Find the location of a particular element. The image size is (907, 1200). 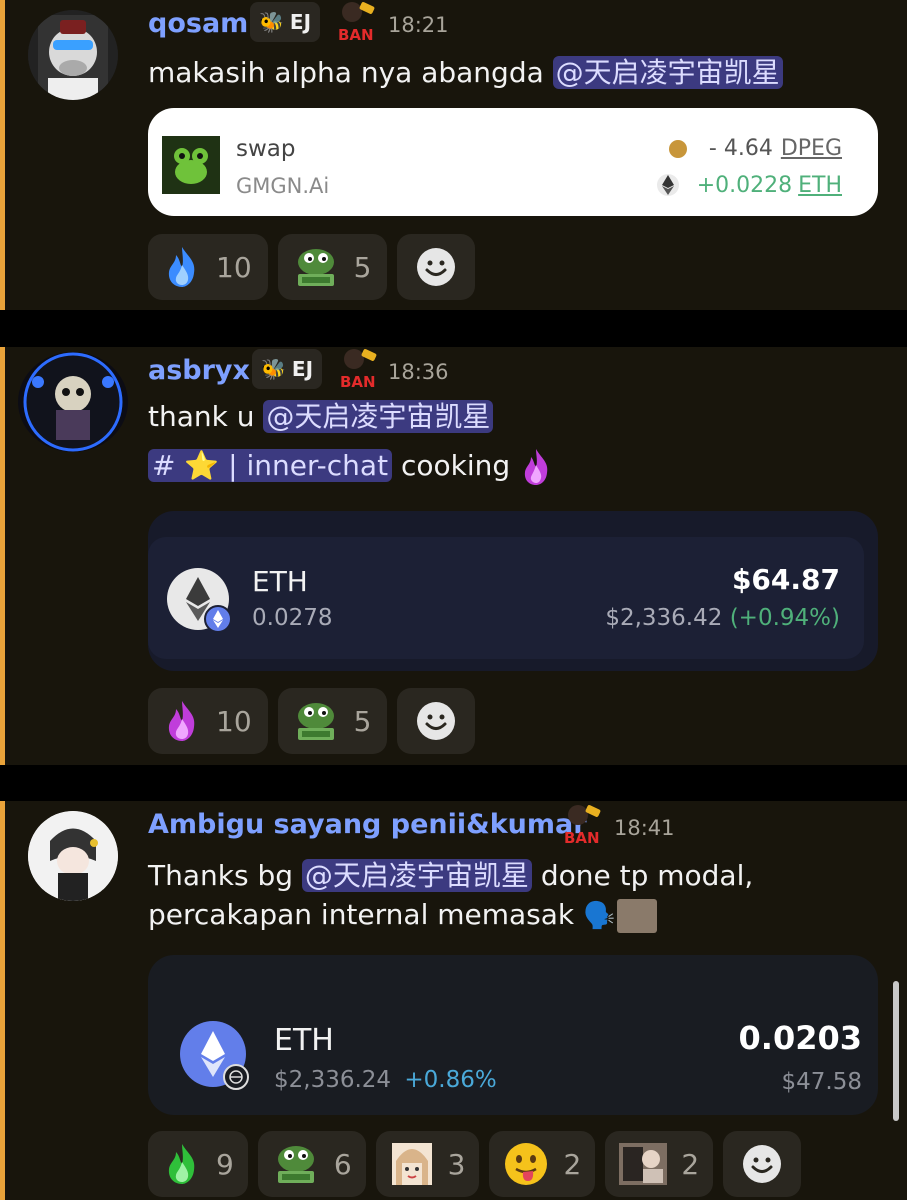

reactions-bar: 10 5 is located at coordinates (312, 721).